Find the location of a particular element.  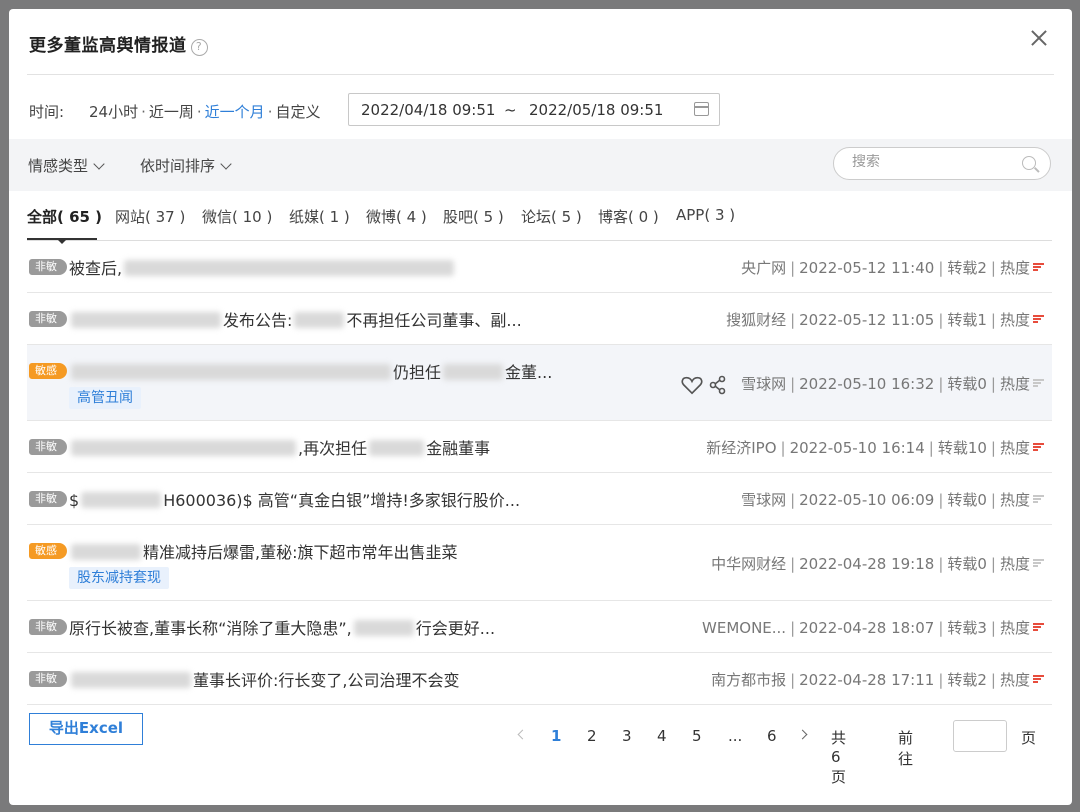

time-option-custom: 自定义 is located at coordinates (297, 112).